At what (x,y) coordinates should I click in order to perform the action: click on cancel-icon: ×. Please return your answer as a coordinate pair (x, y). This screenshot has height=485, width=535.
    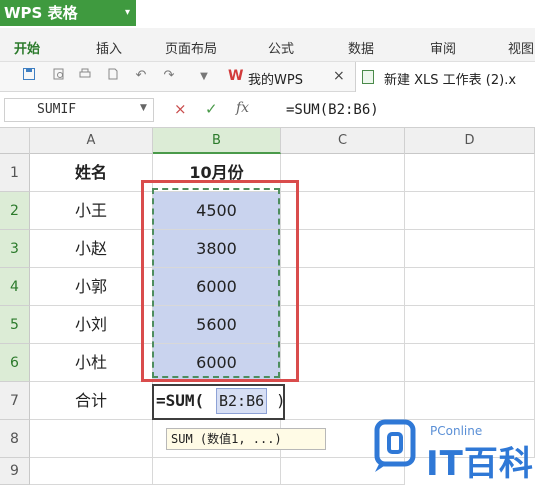
    Looking at the image, I should click on (180, 109).